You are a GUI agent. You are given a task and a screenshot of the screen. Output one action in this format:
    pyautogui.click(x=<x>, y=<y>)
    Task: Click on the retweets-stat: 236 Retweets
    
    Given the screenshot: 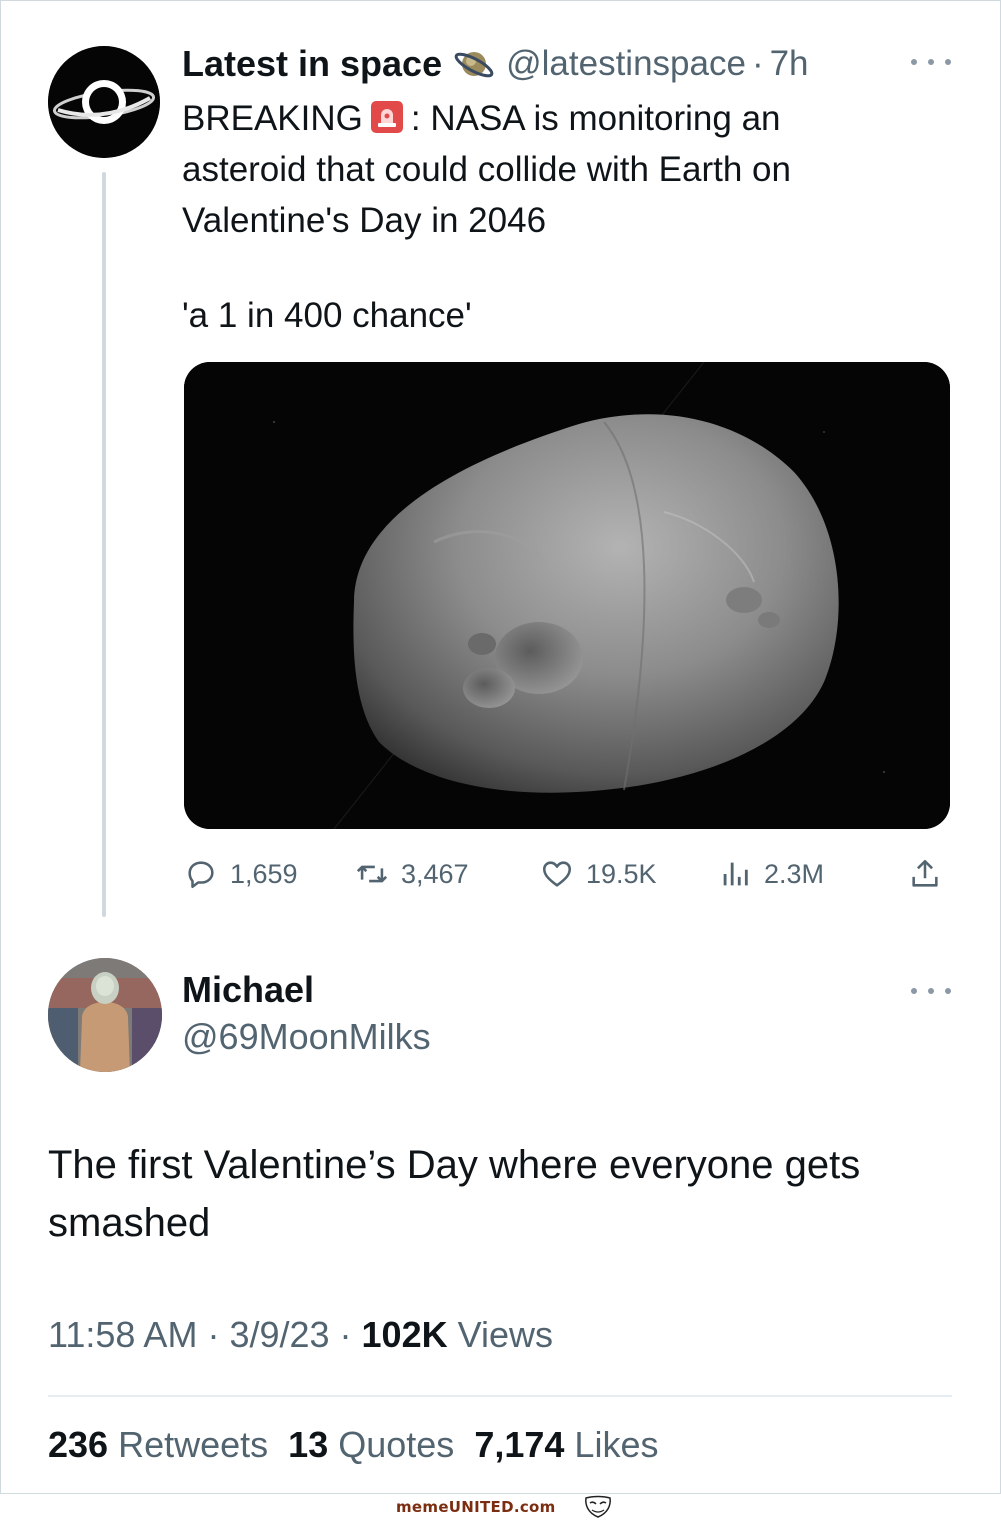 What is the action you would take?
    pyautogui.click(x=158, y=1444)
    